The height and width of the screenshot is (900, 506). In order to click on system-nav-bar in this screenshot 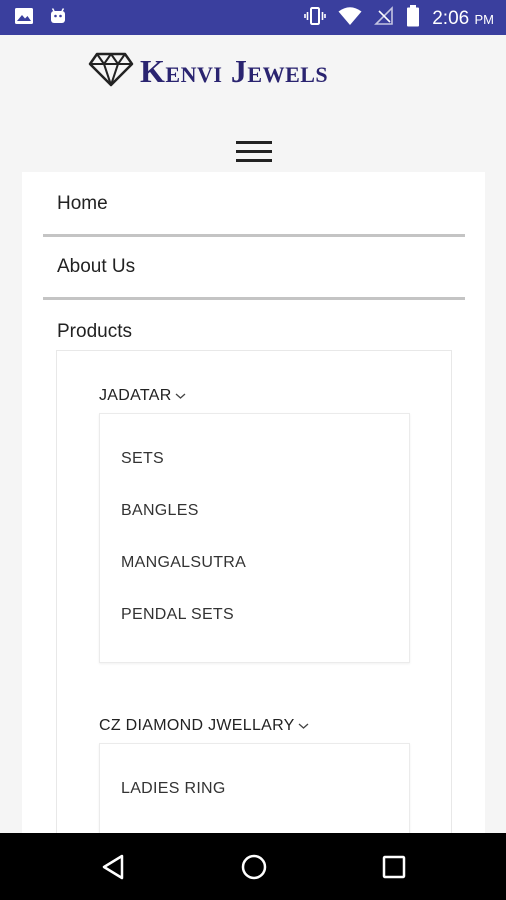, I will do `click(253, 866)`.